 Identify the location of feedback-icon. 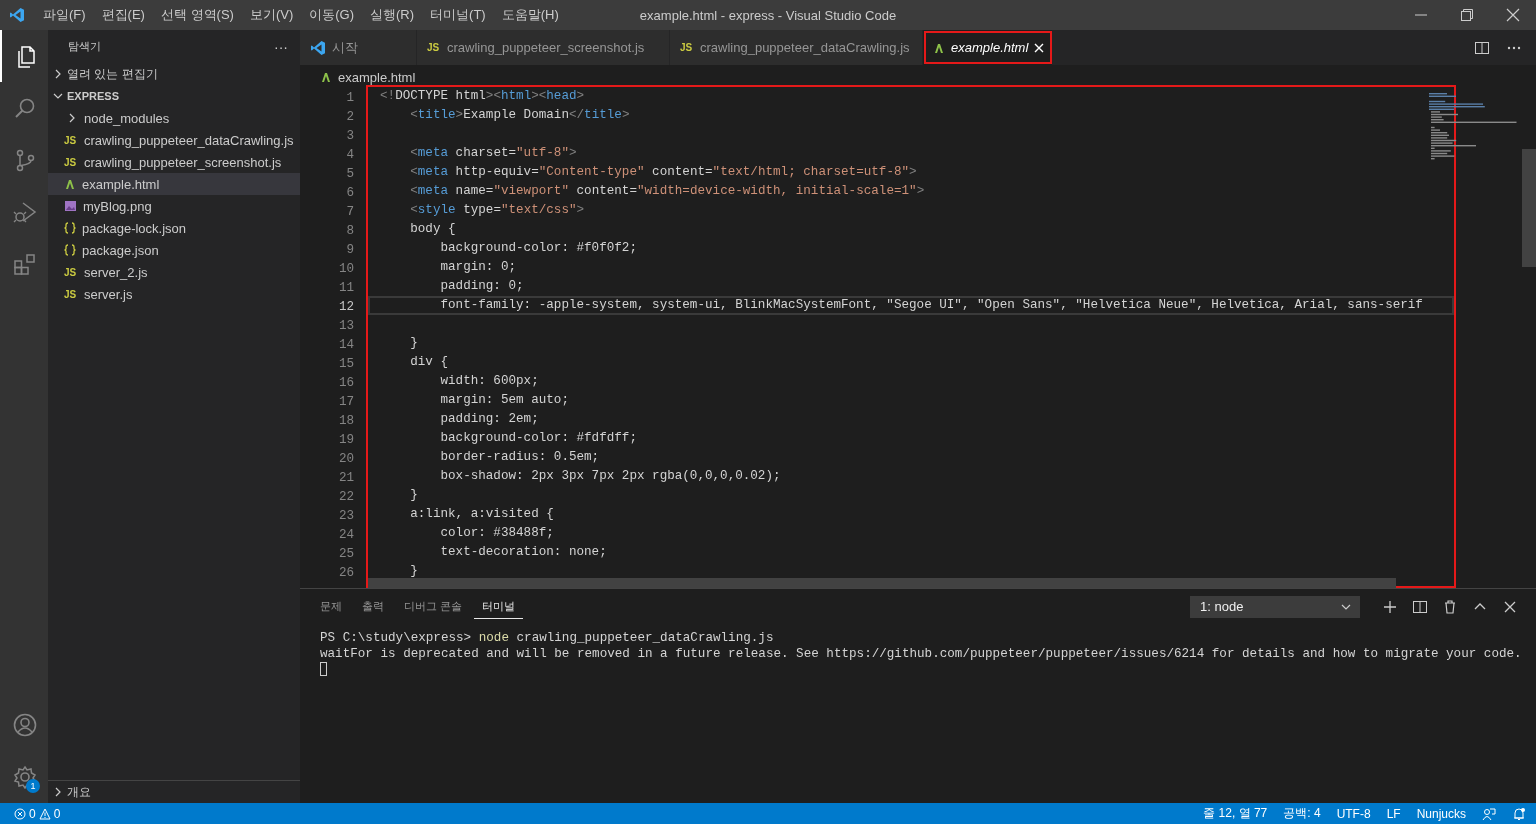
(1489, 813).